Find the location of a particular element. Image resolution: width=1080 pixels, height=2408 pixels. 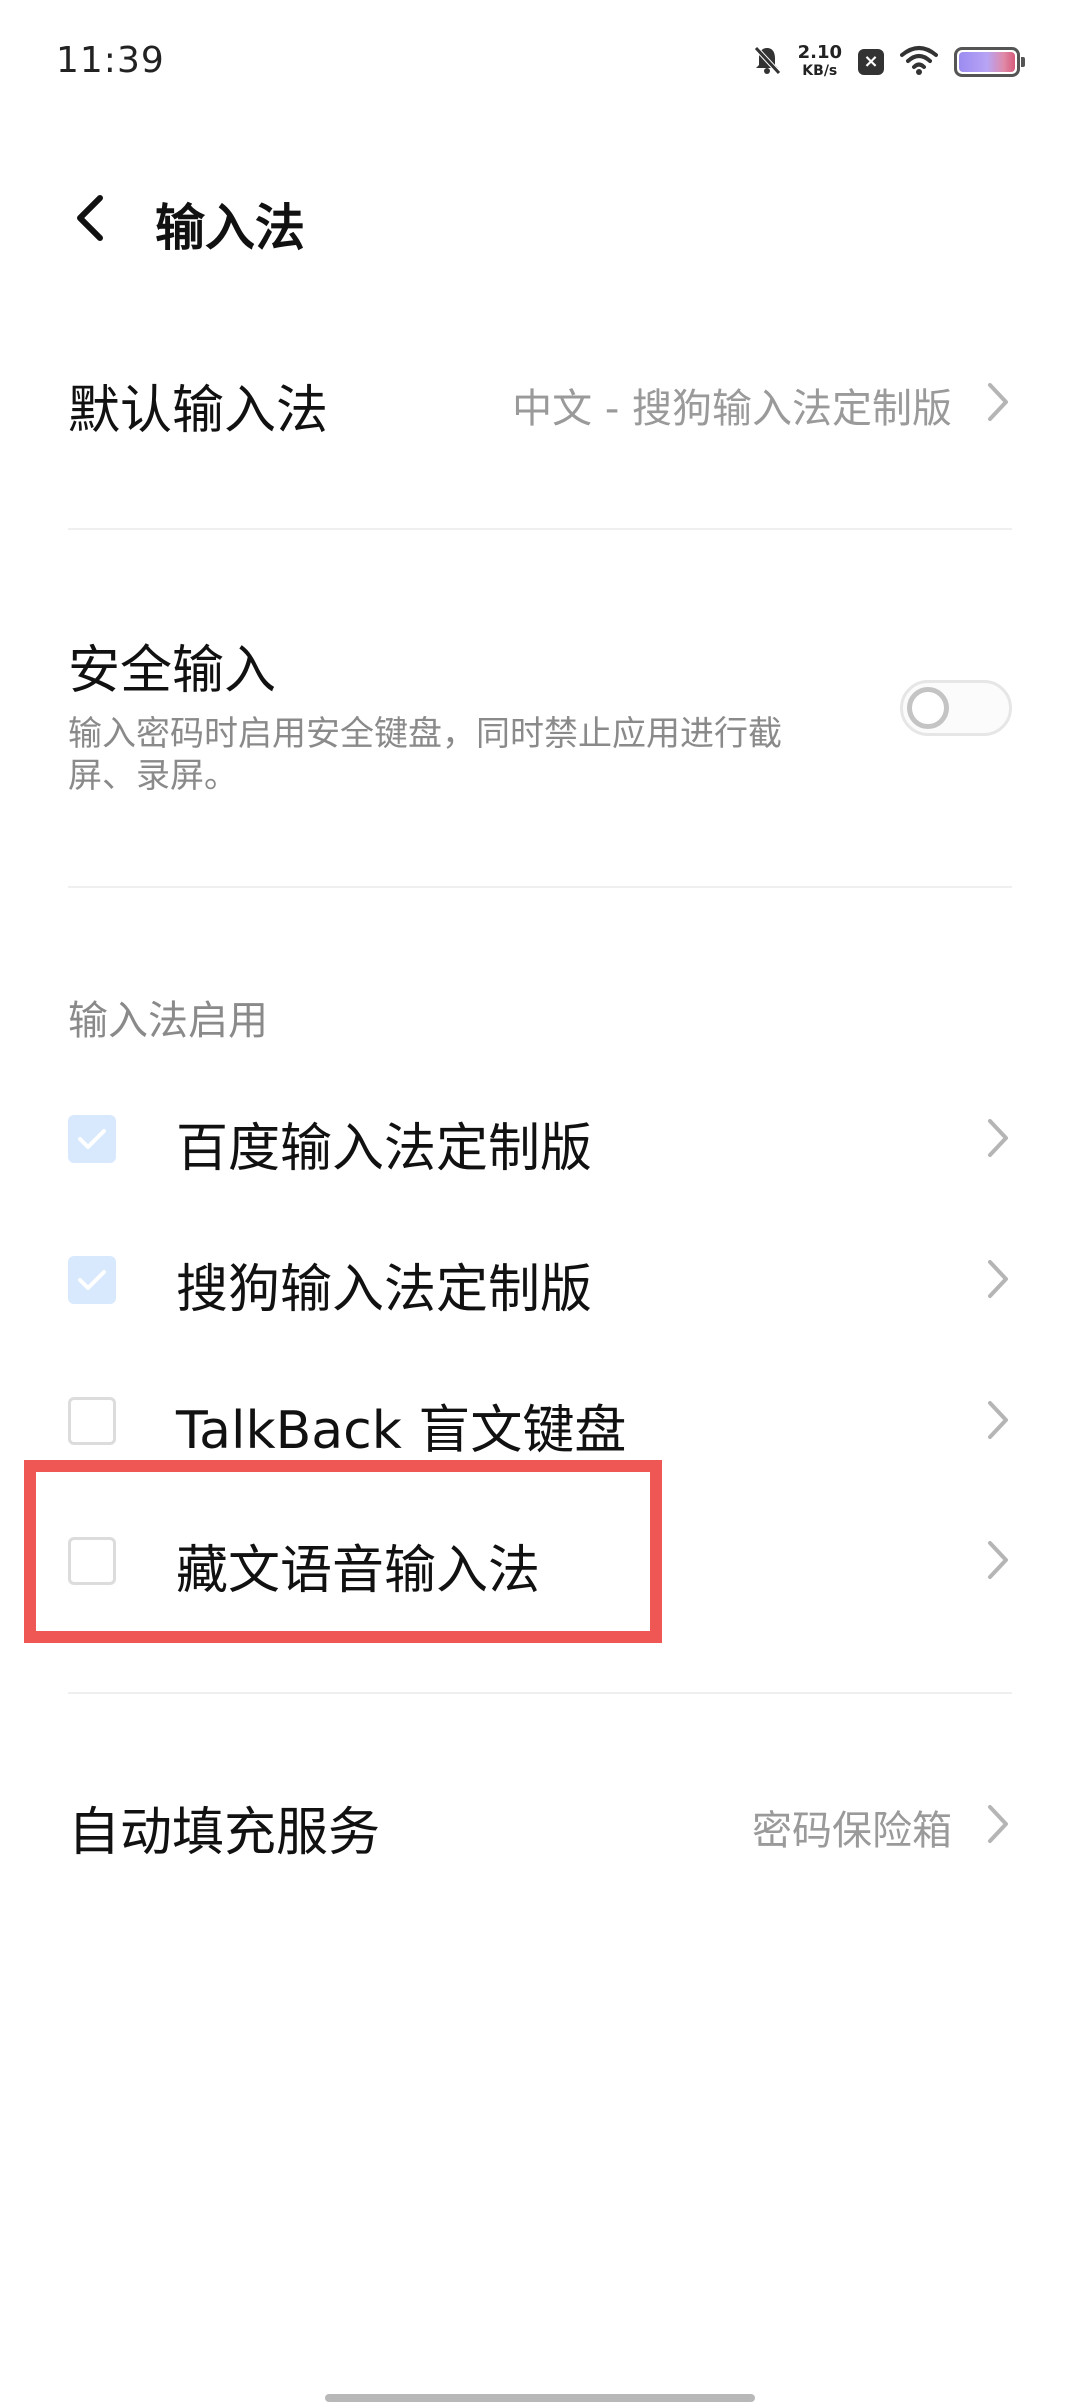

chevron-left-icon is located at coordinates (90, 218).